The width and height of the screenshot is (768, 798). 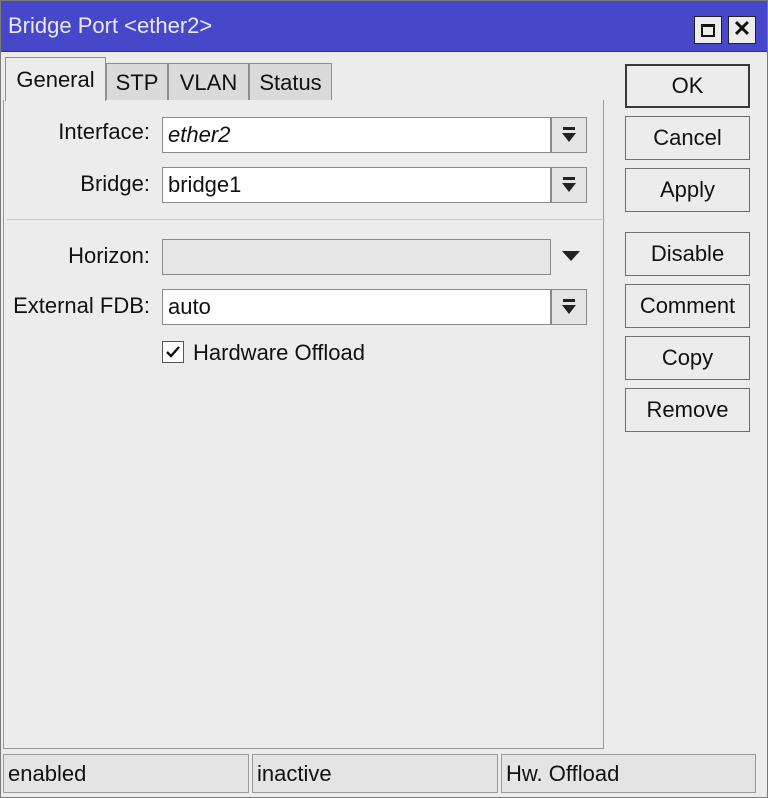 I want to click on window-title: Bridge Port <ether2>, so click(x=110, y=25).